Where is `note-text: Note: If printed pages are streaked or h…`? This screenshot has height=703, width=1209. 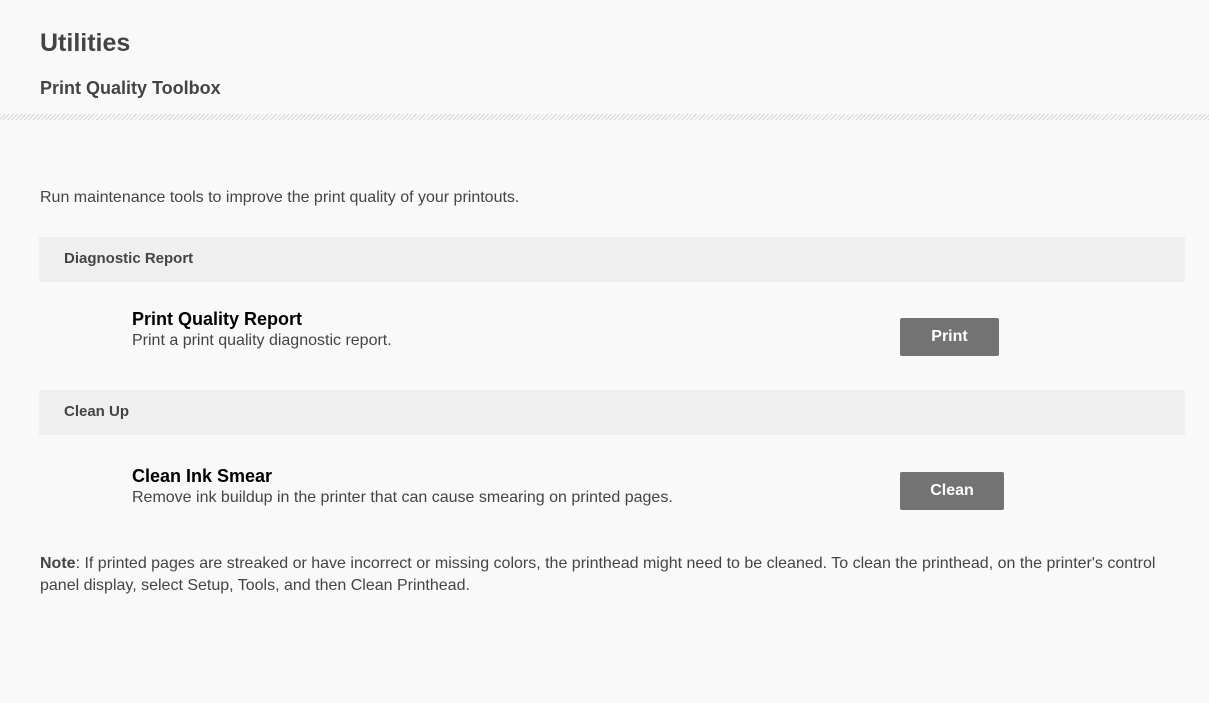
note-text: Note: If printed pages are streaked or h… is located at coordinates (615, 575).